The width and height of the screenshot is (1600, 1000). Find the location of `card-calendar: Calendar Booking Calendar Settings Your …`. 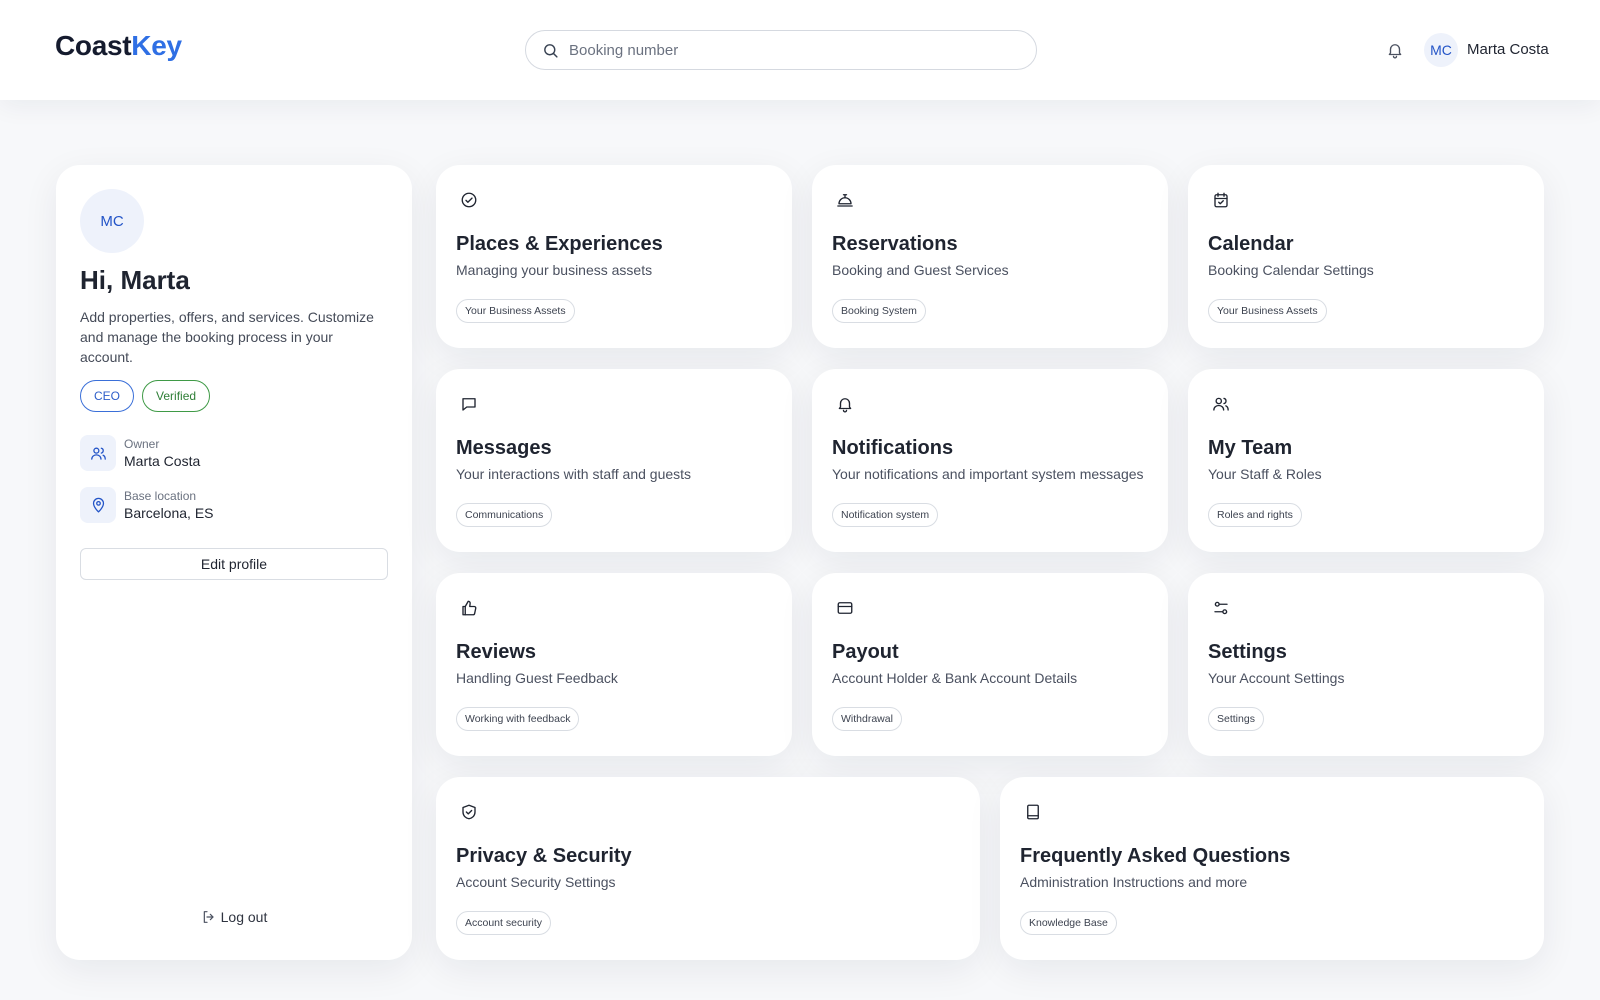

card-calendar: Calendar Booking Calendar Settings Your … is located at coordinates (1366, 256).